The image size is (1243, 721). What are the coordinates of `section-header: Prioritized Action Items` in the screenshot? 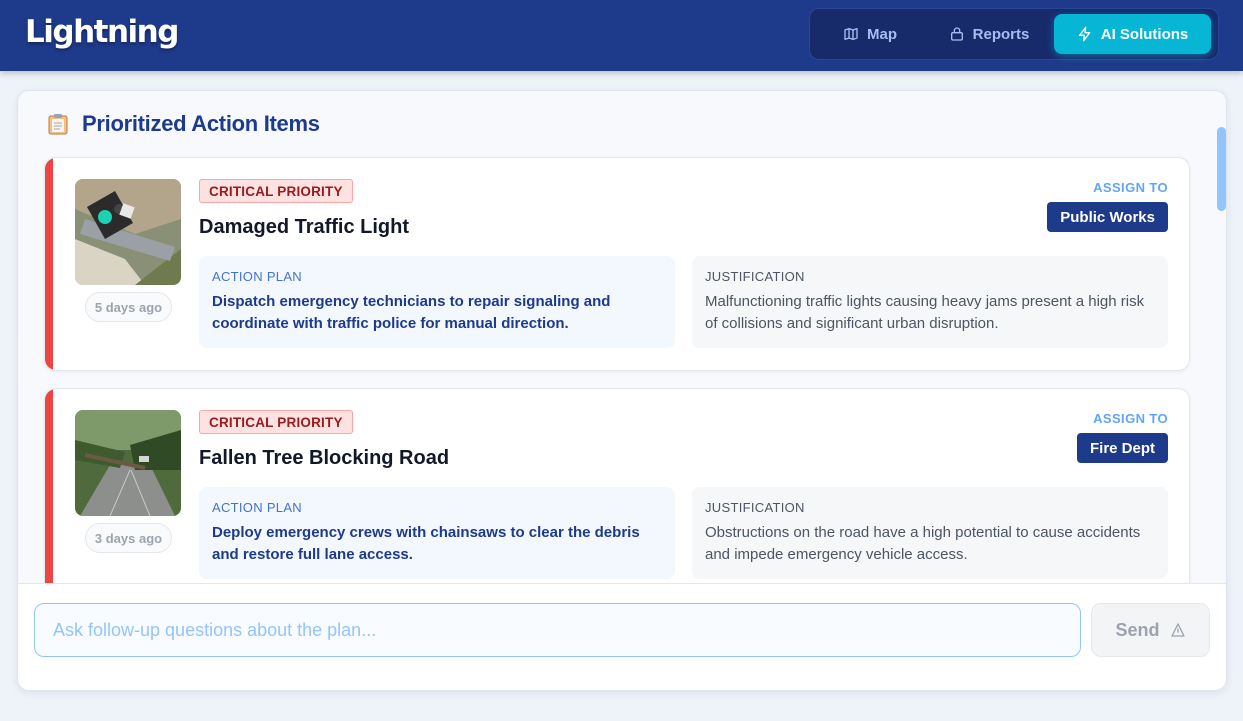 It's located at (184, 124).